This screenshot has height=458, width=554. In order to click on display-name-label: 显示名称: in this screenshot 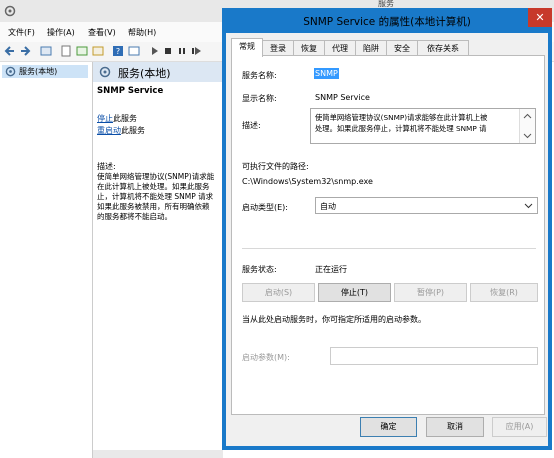, I will do `click(259, 98)`.